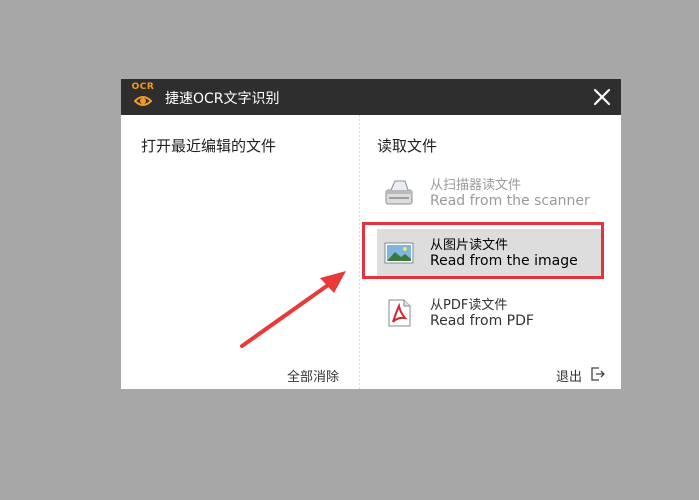 The width and height of the screenshot is (699, 500). What do you see at coordinates (293, 309) in the screenshot?
I see `annotation-arrow-icon` at bounding box center [293, 309].